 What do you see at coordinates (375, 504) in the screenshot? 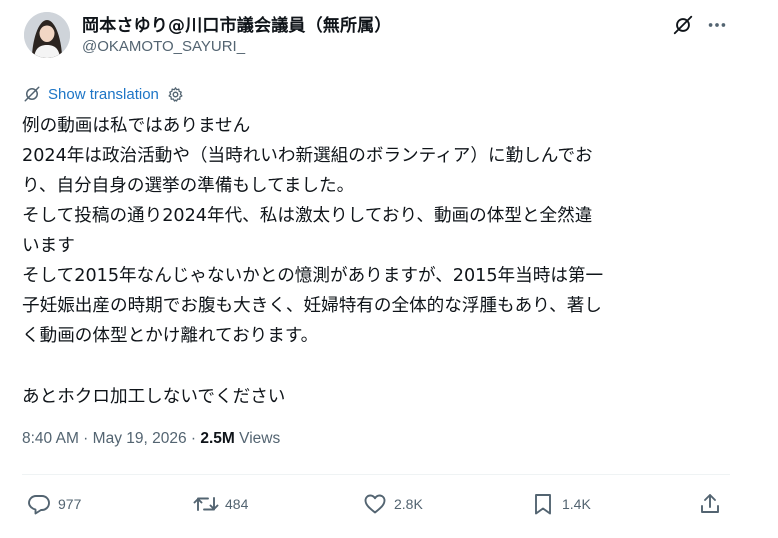
I see `heart-icon` at bounding box center [375, 504].